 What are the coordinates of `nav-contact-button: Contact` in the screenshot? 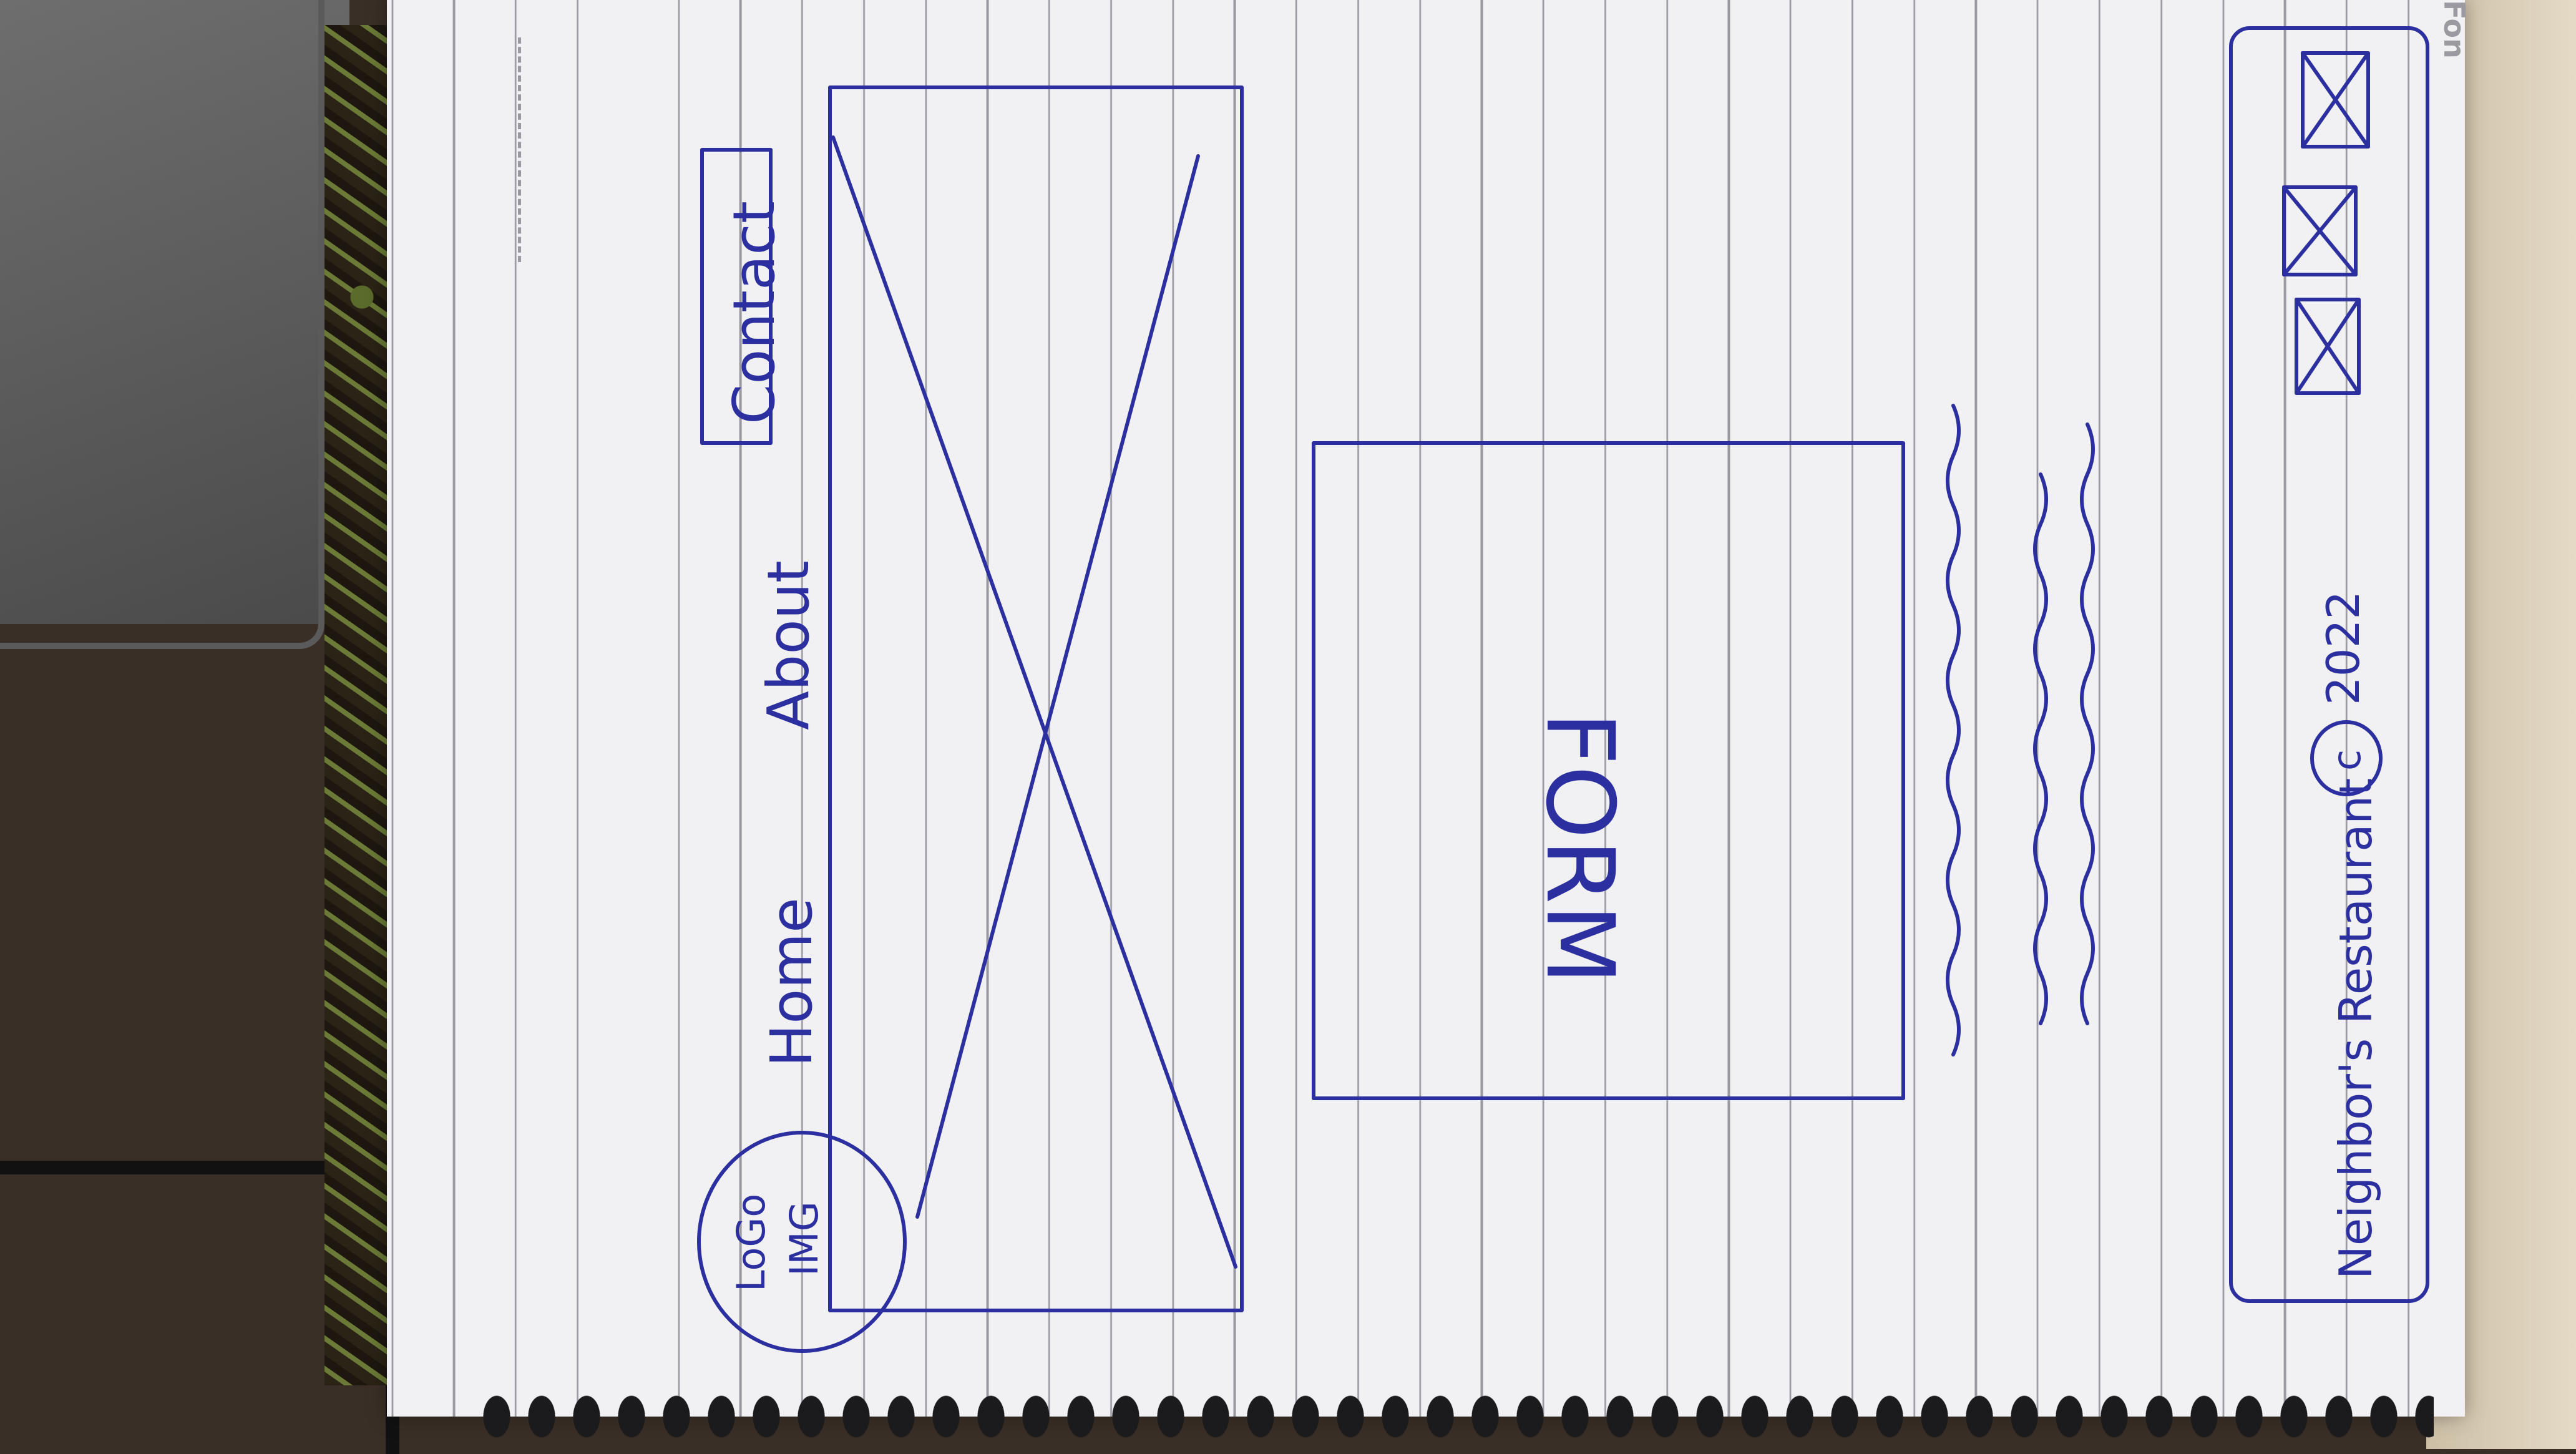 It's located at (754, 313).